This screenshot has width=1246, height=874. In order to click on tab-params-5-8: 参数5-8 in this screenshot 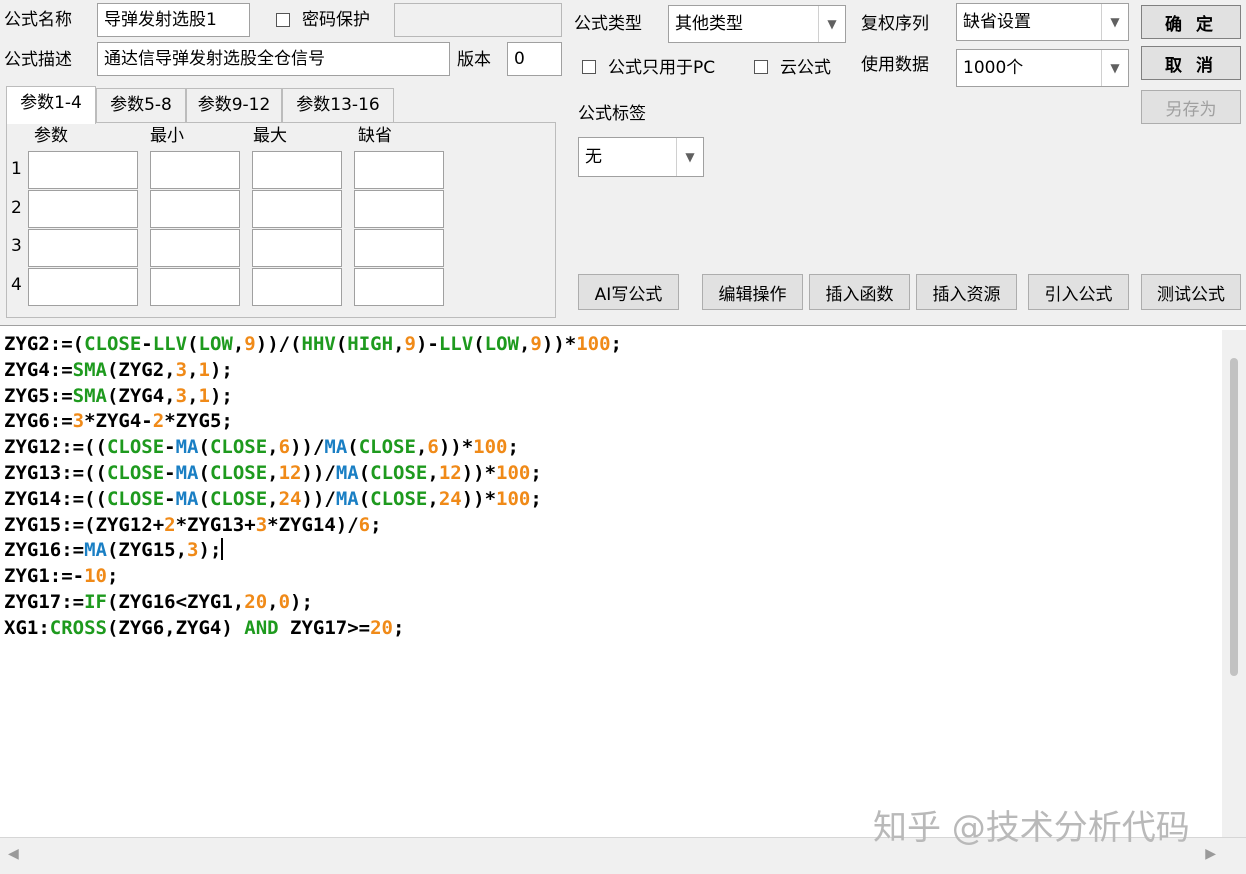, I will do `click(141, 105)`.